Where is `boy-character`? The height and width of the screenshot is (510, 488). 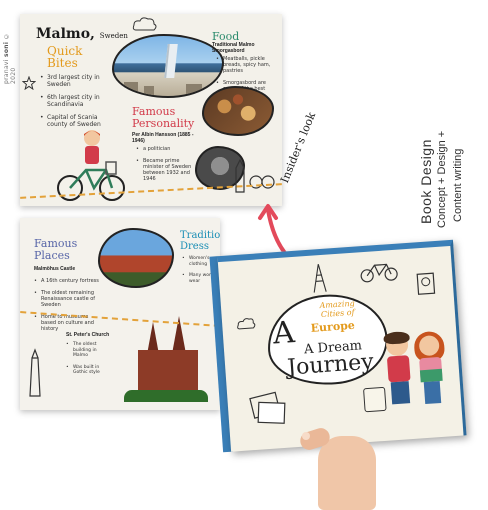 boy-character is located at coordinates (399, 373).